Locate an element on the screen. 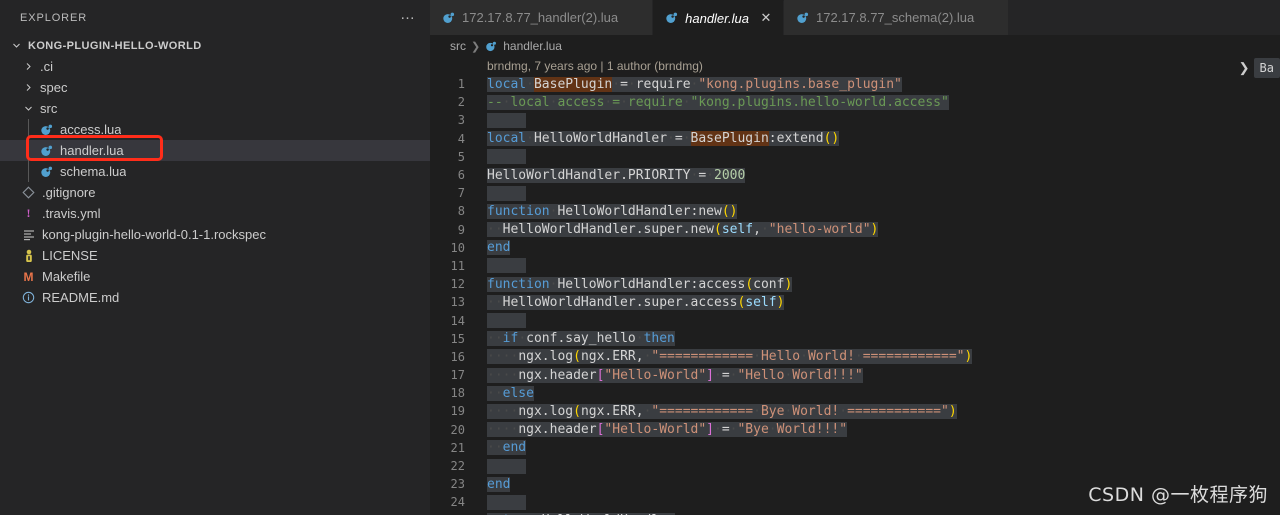  line-number: 23 is located at coordinates (457, 484).